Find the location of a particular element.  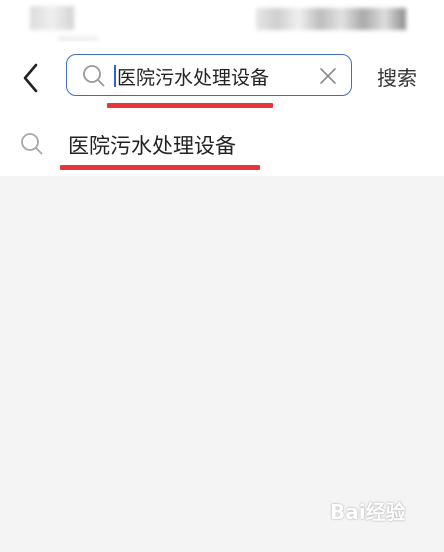

annotation-underline-suggestion is located at coordinates (160, 167).